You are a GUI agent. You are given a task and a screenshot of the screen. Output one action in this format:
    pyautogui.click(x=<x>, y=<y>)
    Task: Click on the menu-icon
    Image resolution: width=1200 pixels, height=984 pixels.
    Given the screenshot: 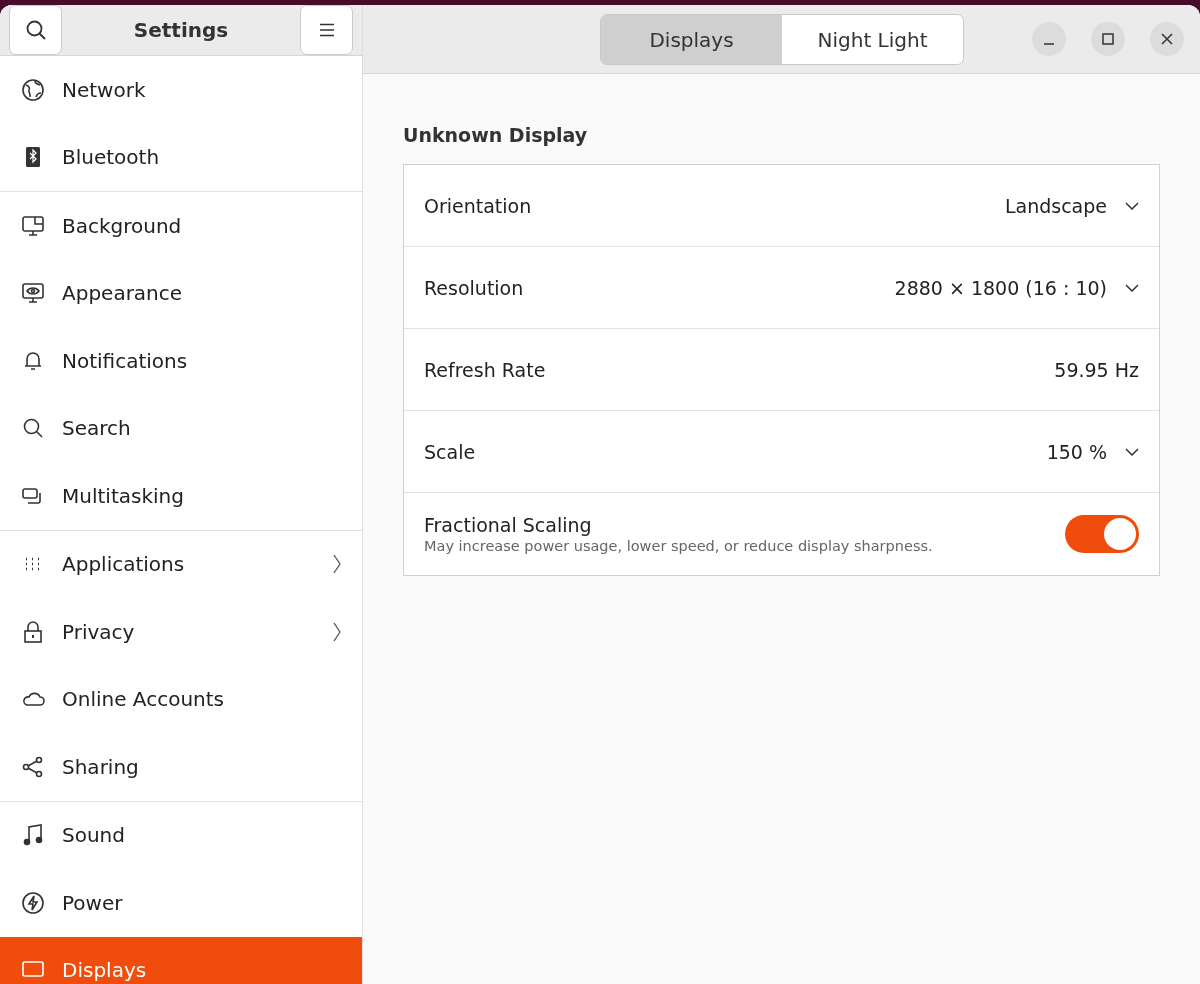 What is the action you would take?
    pyautogui.click(x=326, y=30)
    